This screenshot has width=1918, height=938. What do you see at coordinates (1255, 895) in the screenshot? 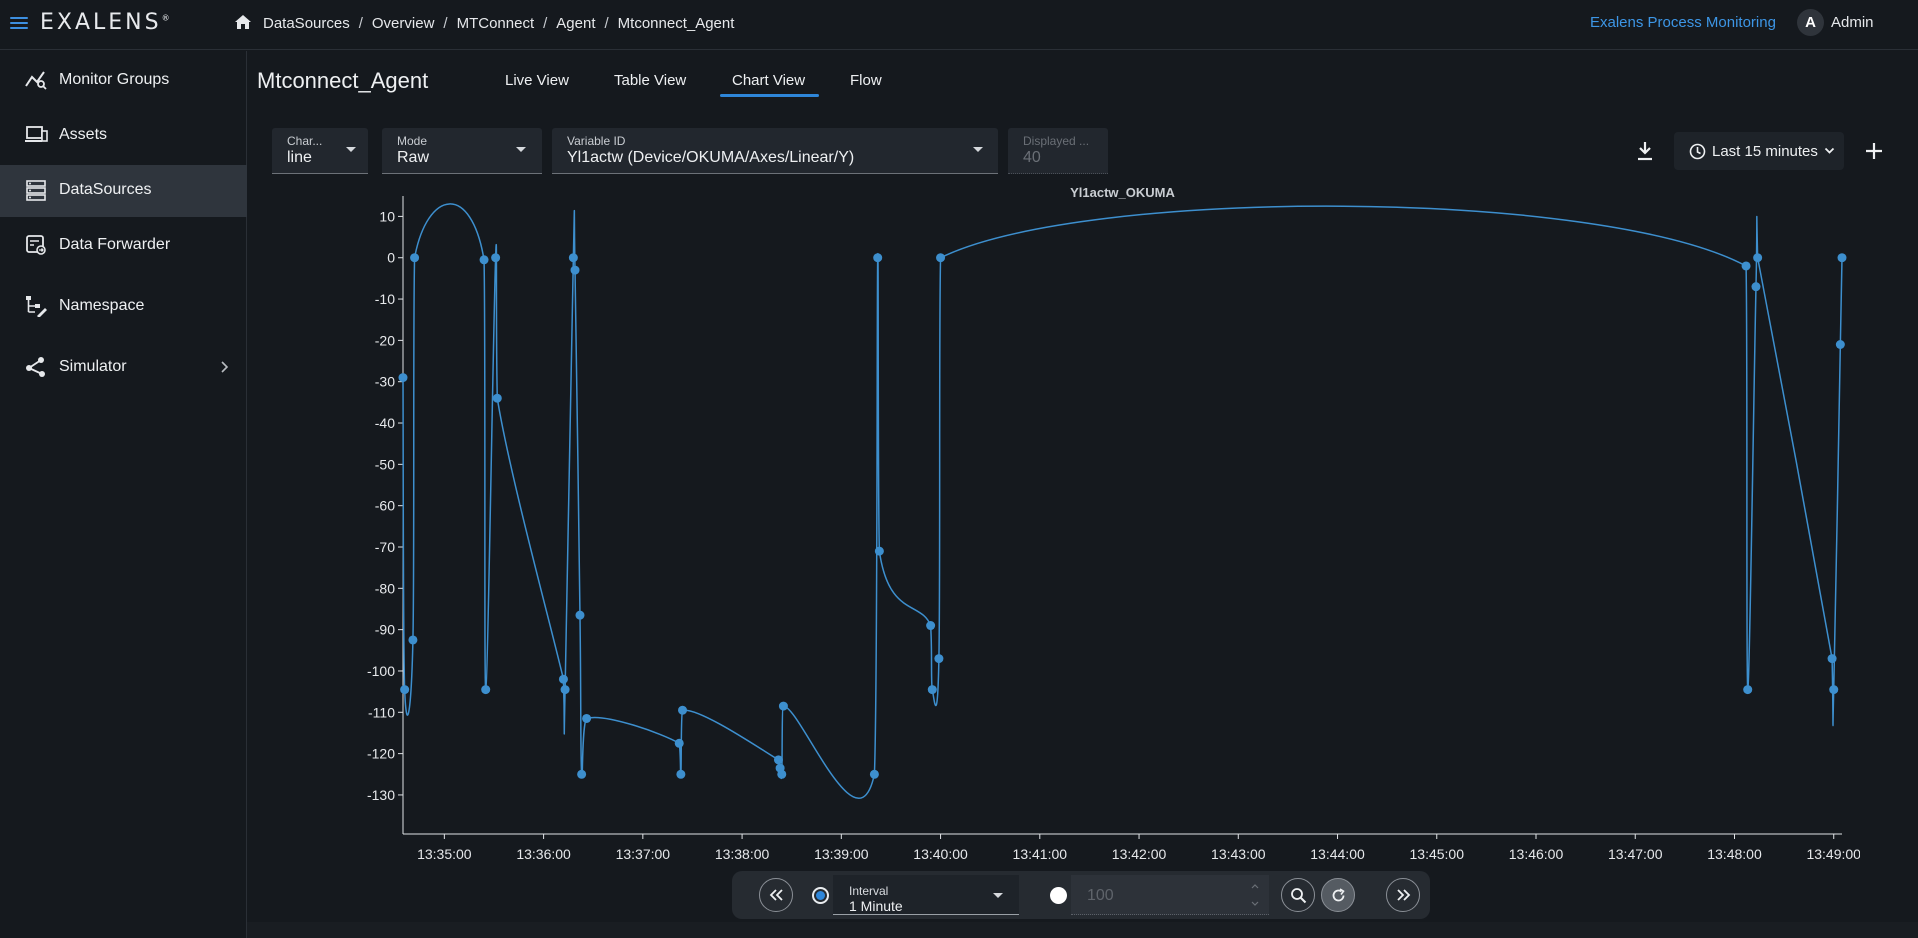
I see `stepper-icon` at bounding box center [1255, 895].